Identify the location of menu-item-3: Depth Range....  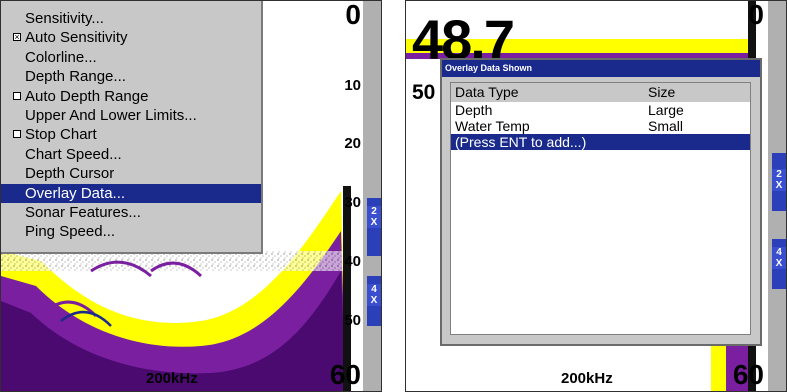
(131, 76).